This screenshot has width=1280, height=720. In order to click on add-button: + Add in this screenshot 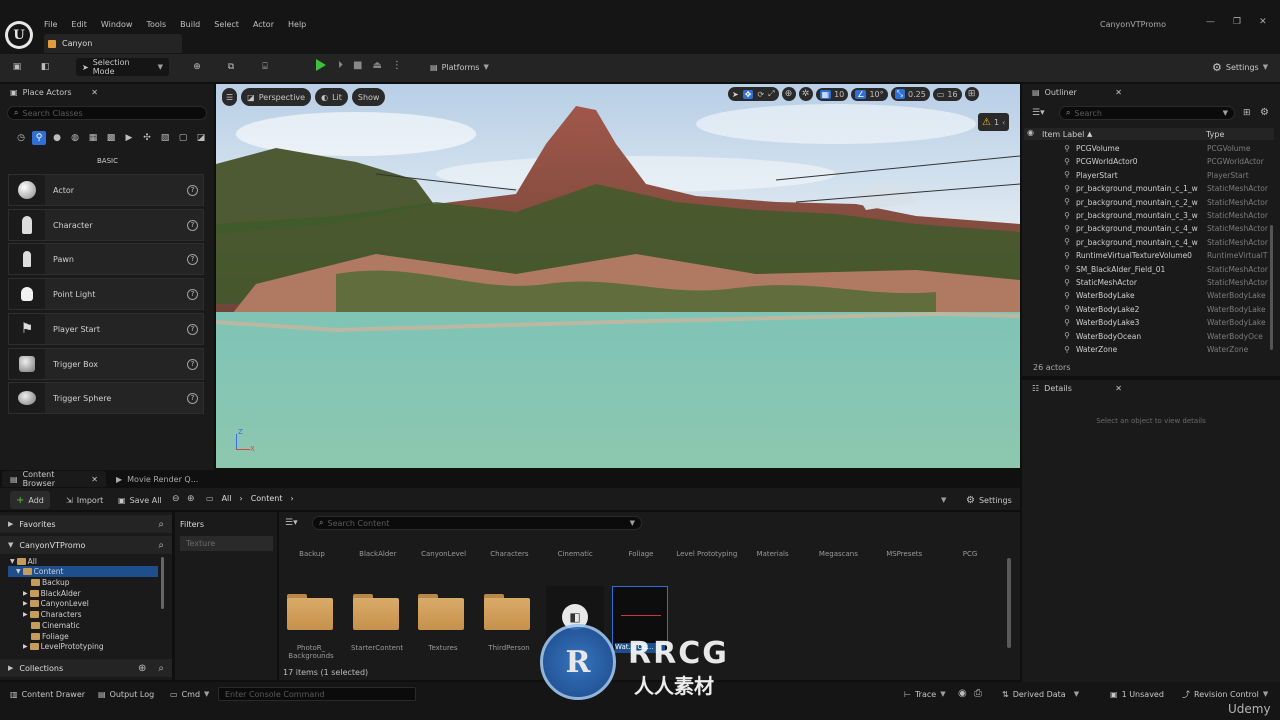, I will do `click(30, 500)`.